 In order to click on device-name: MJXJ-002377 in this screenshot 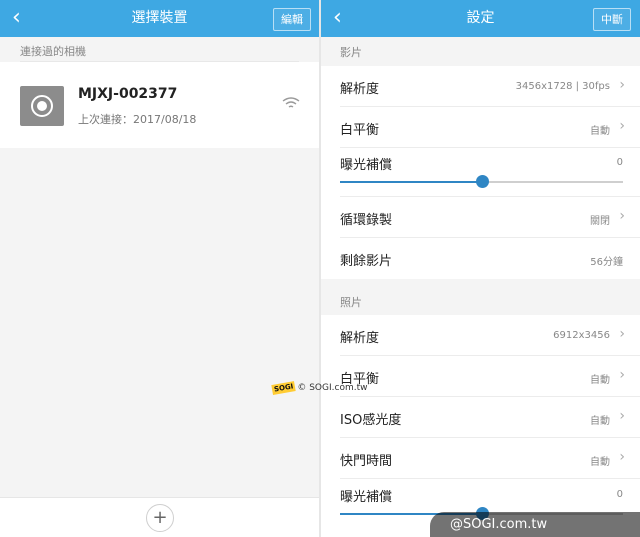, I will do `click(128, 94)`.